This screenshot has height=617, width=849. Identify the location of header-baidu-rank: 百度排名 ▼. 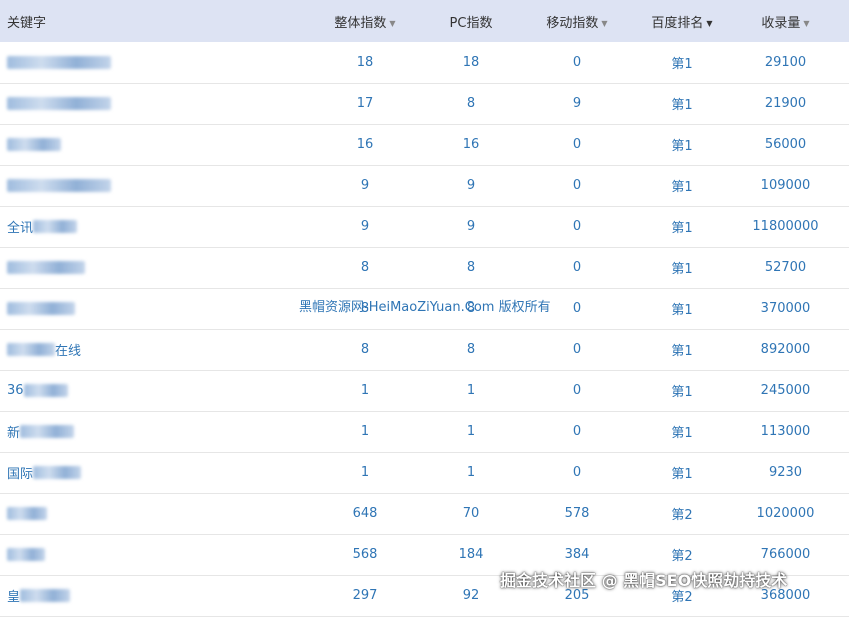
(682, 21).